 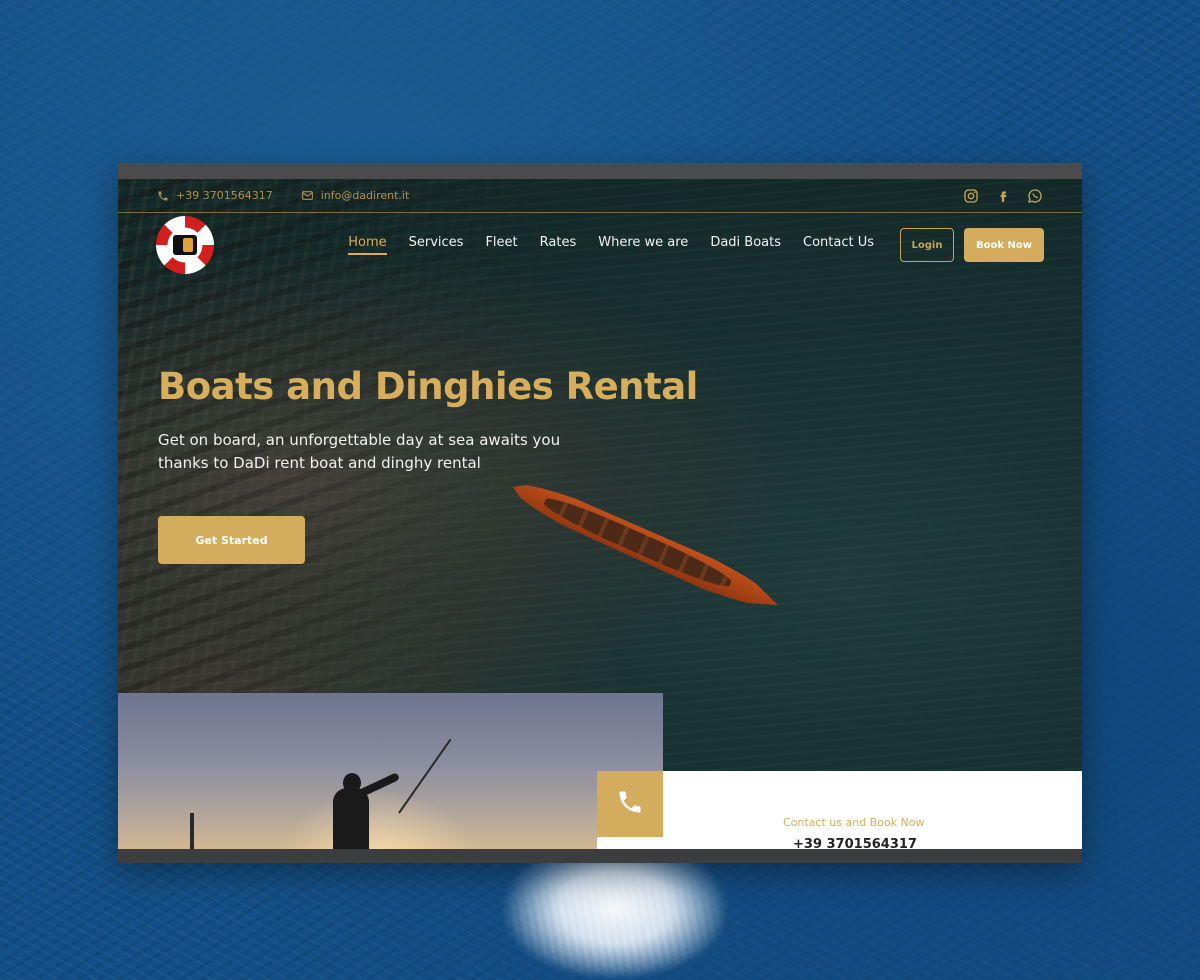 What do you see at coordinates (971, 196) in the screenshot?
I see `instagram-icon` at bounding box center [971, 196].